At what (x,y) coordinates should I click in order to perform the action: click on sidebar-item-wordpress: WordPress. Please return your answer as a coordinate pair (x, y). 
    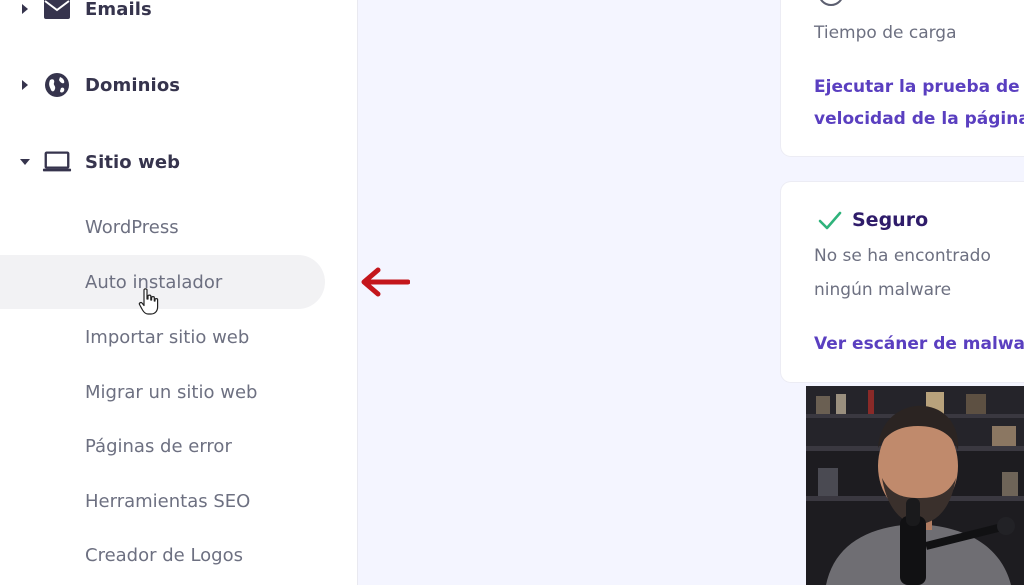
    Looking at the image, I should click on (162, 227).